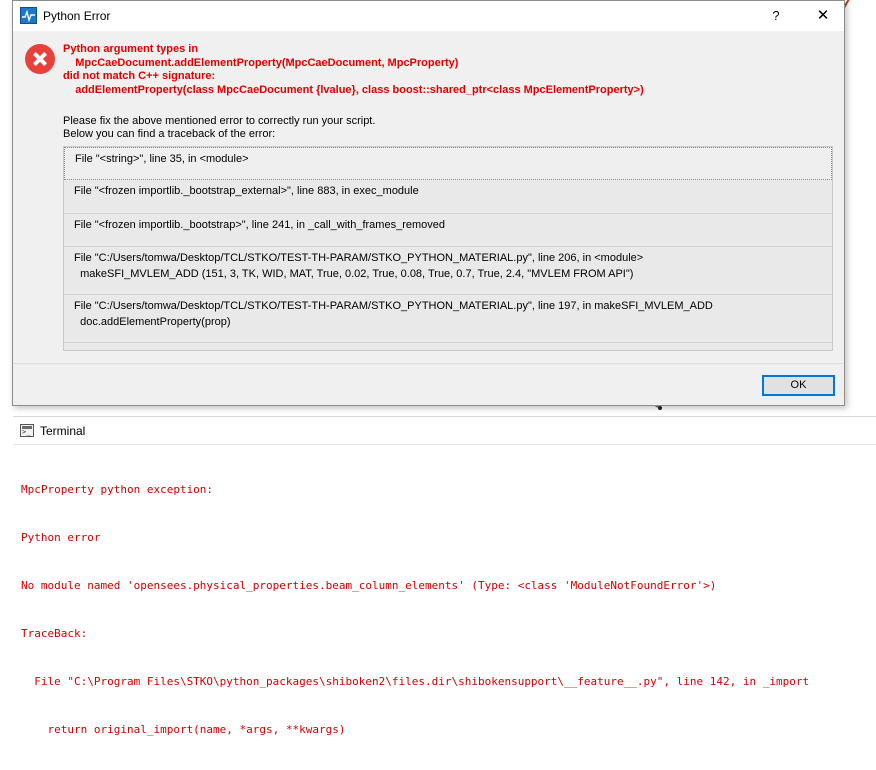 The height and width of the screenshot is (770, 876). I want to click on terminal-icon, so click(27, 430).